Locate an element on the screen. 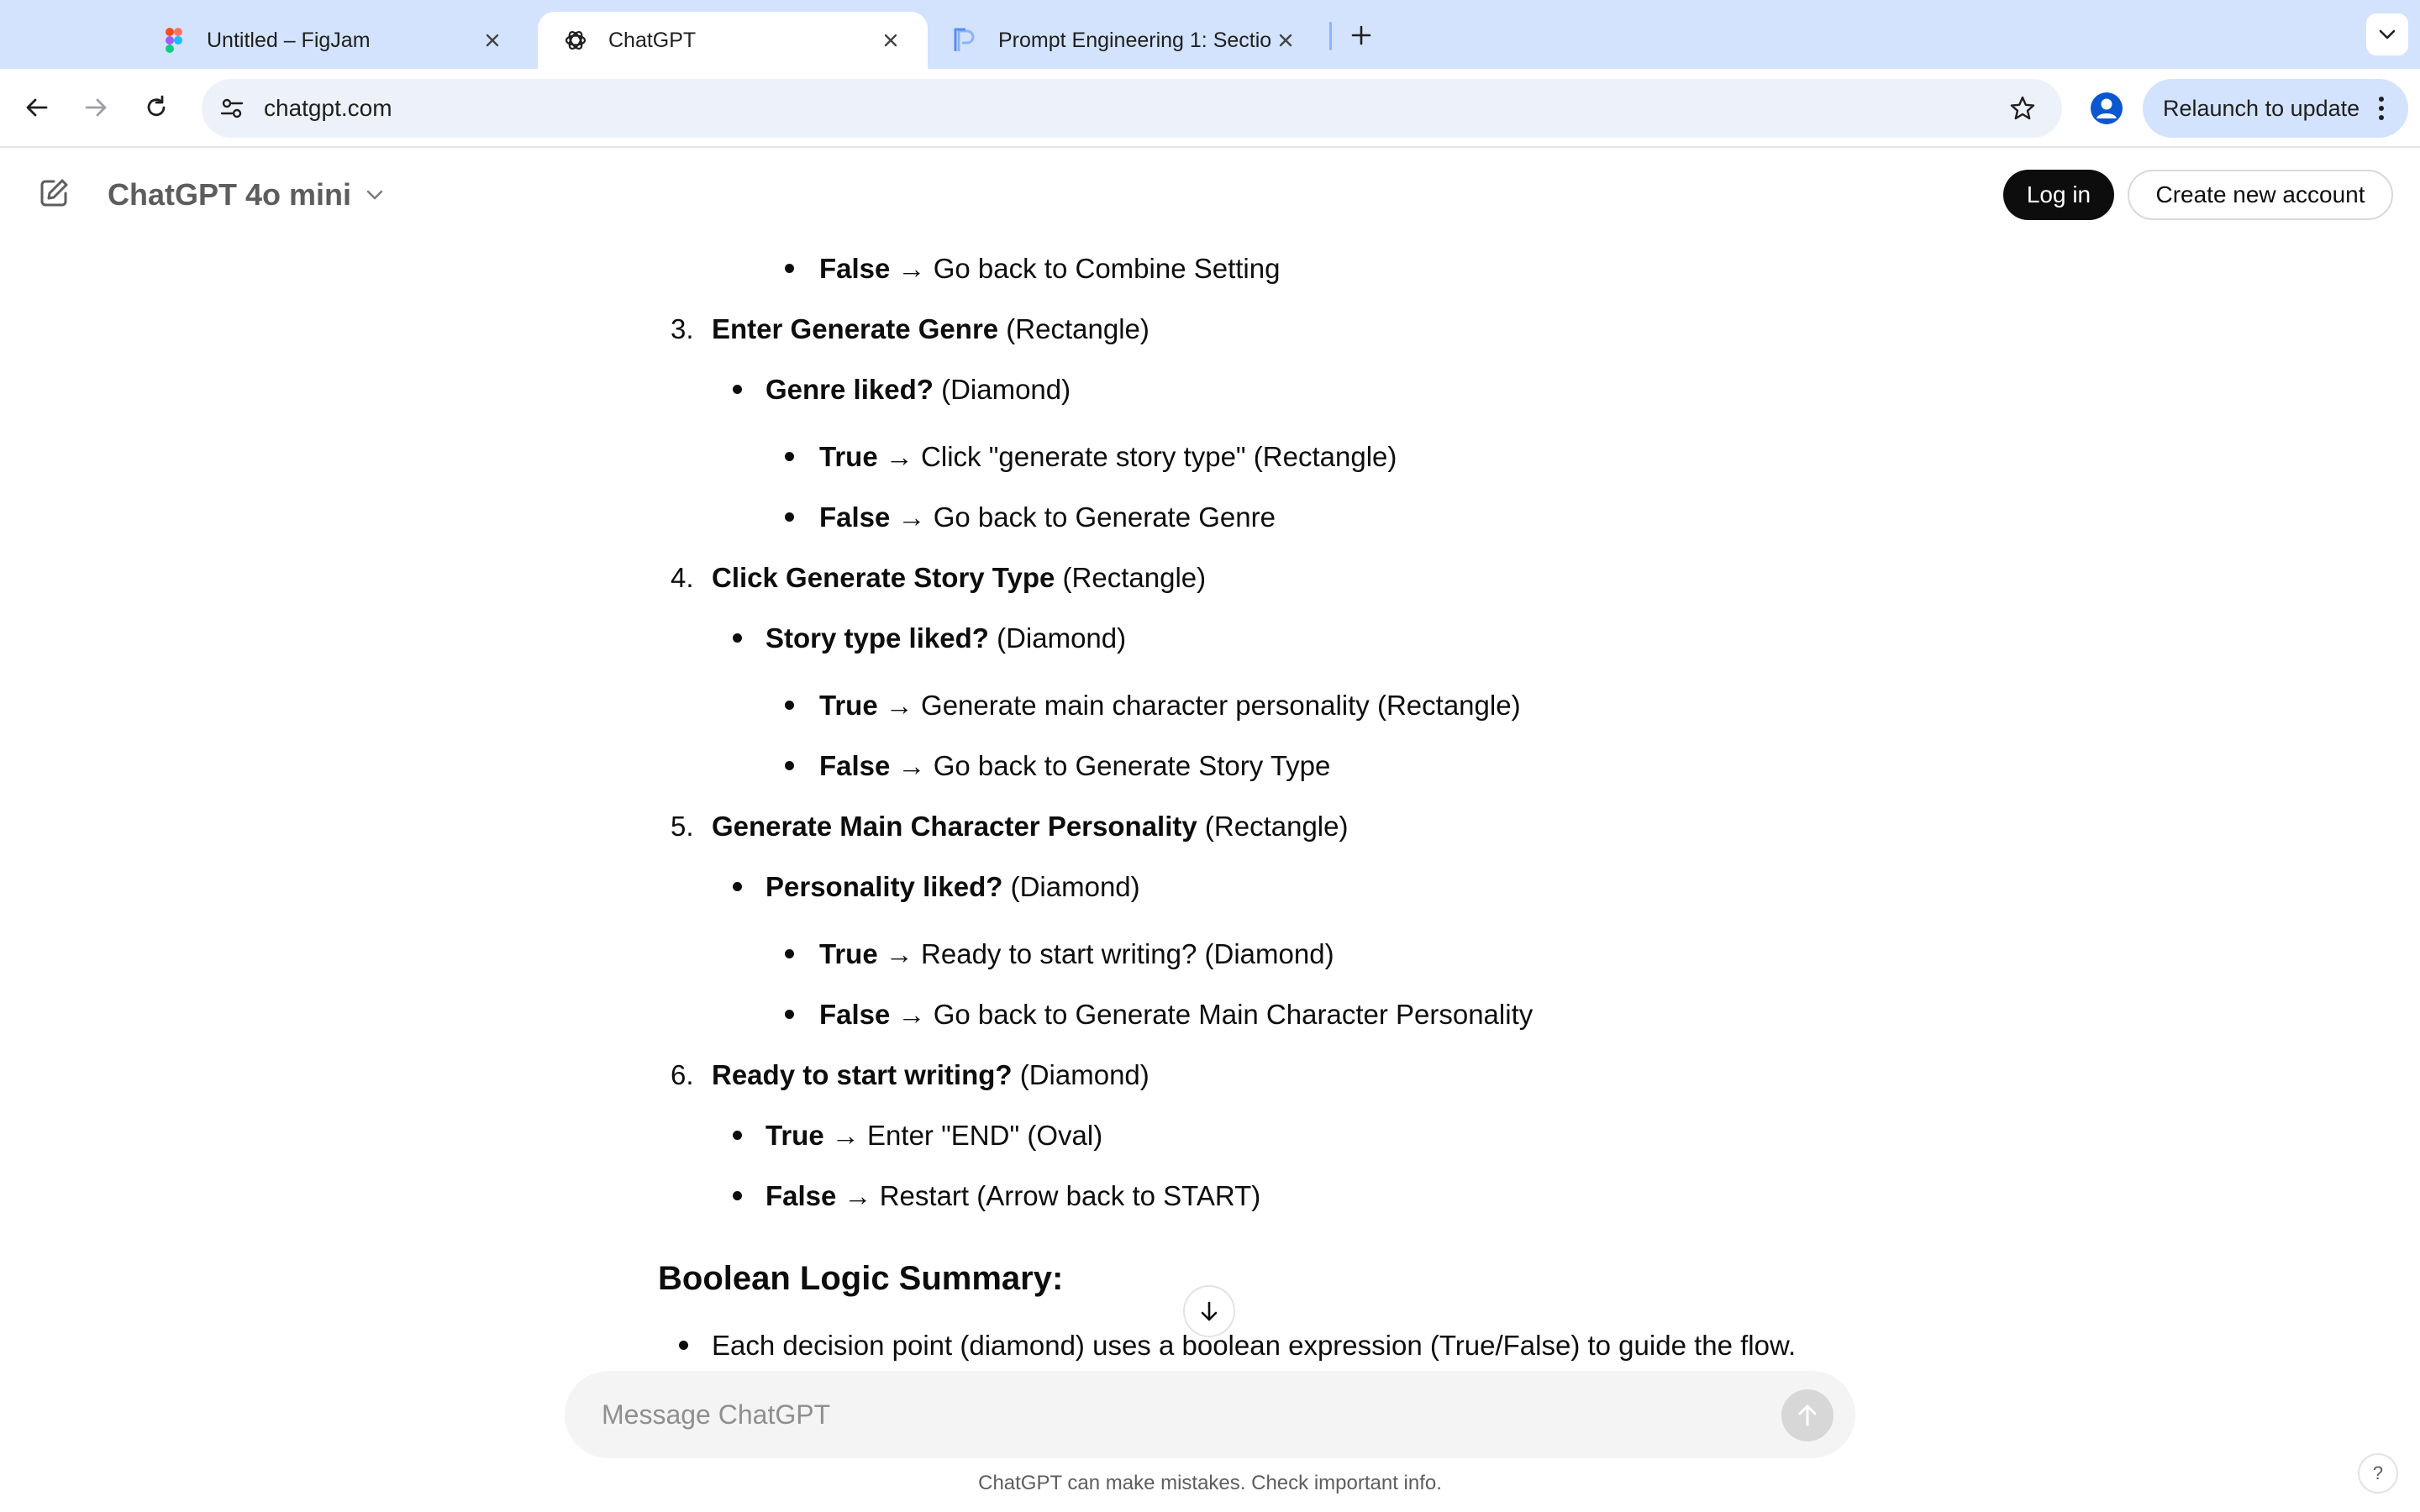 Image resolution: width=2420 pixels, height=1512 pixels. chevron-down-icon is located at coordinates (375, 195).